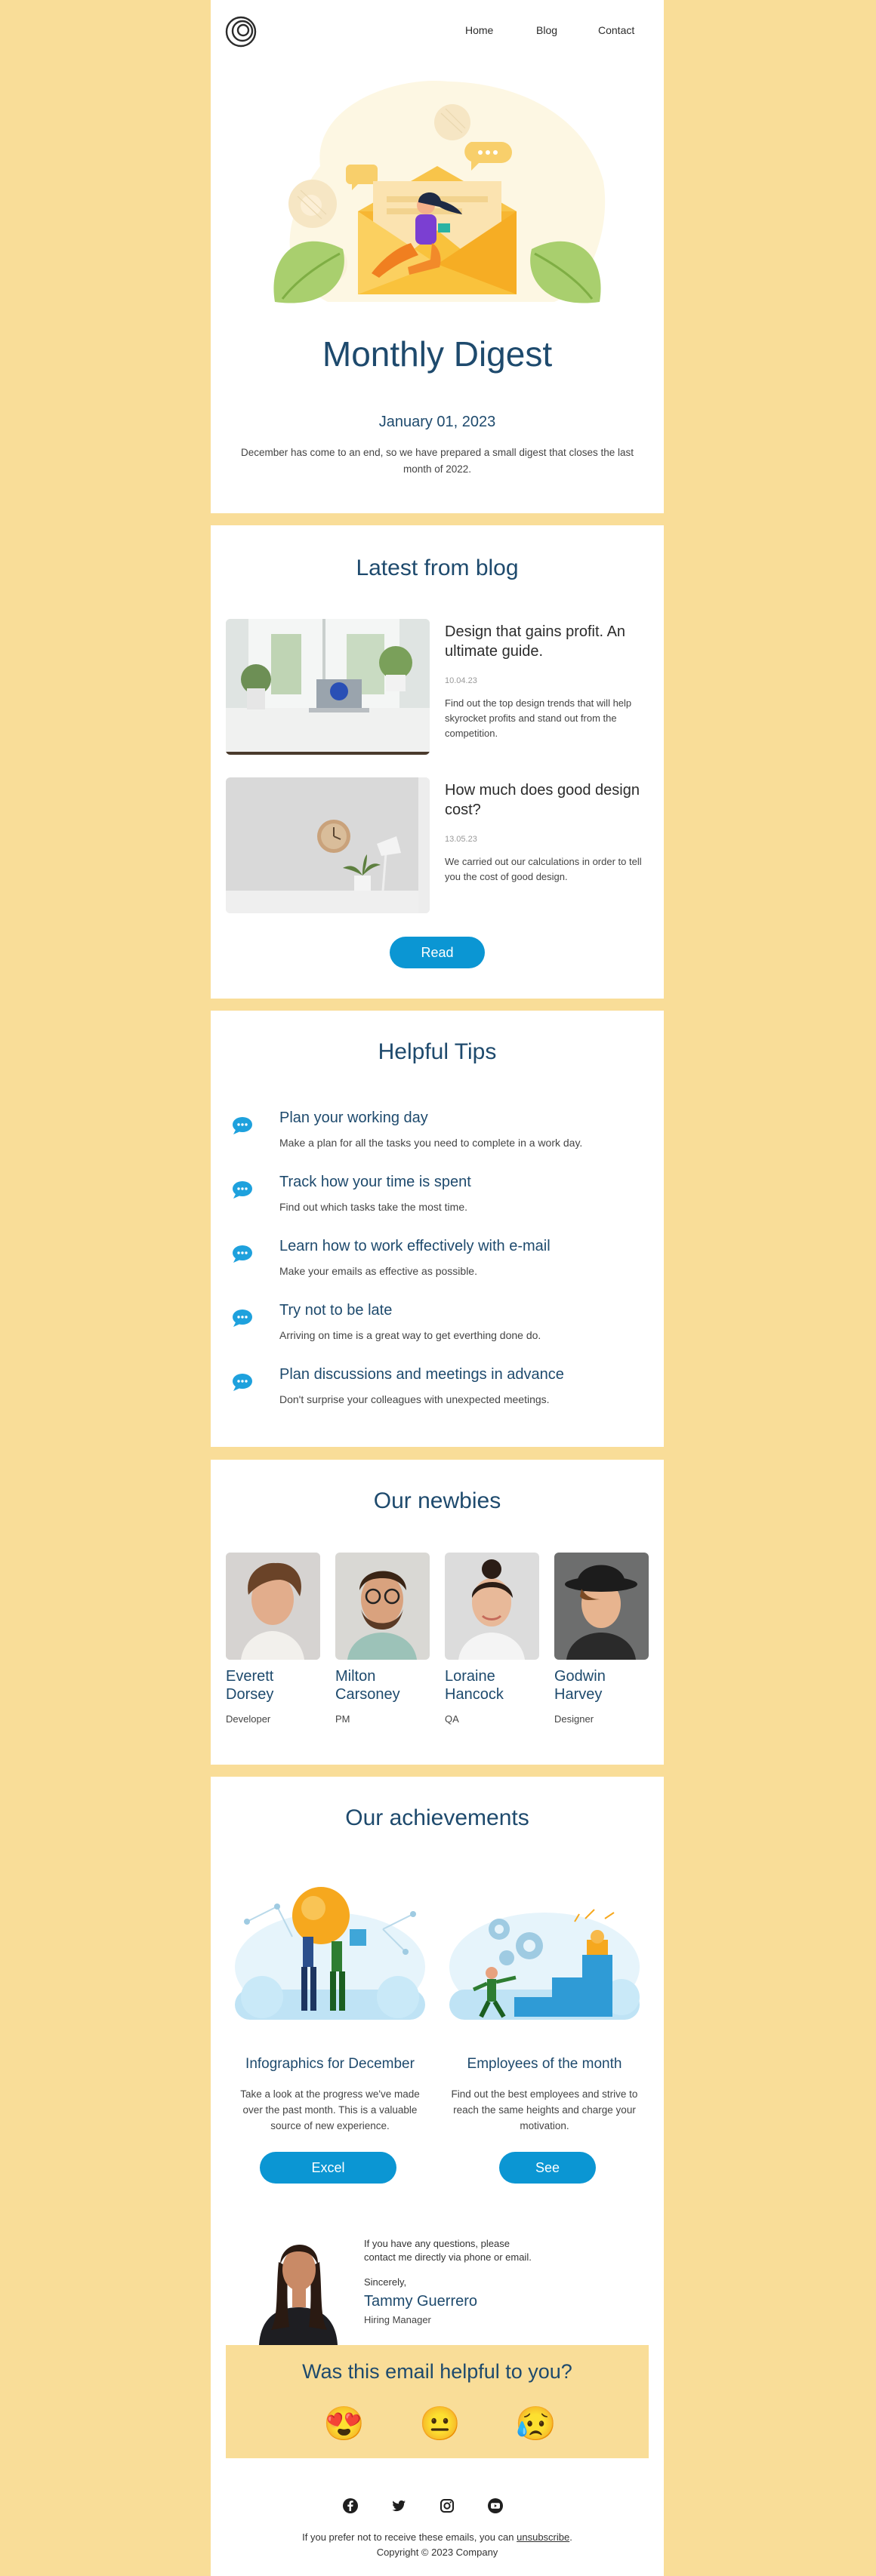  What do you see at coordinates (421, 1374) in the screenshot?
I see `tip-title: Plan discussions and meetings in advance` at bounding box center [421, 1374].